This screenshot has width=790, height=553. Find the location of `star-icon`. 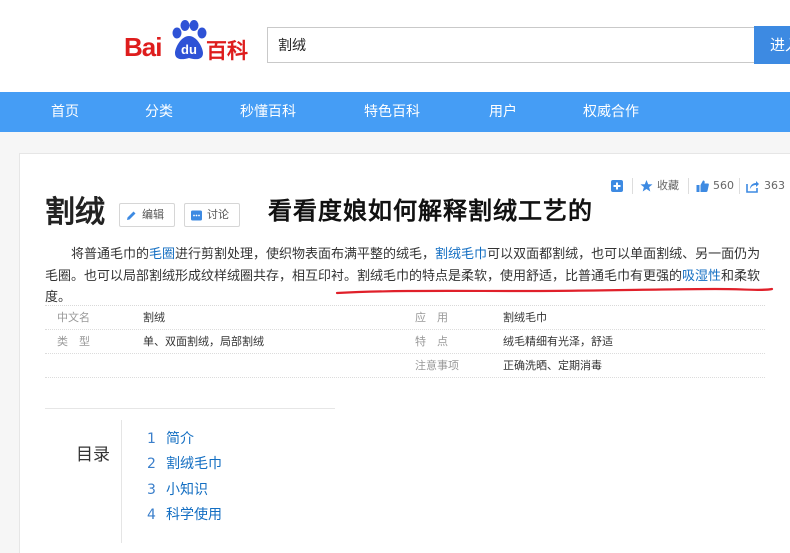

star-icon is located at coordinates (646, 186).